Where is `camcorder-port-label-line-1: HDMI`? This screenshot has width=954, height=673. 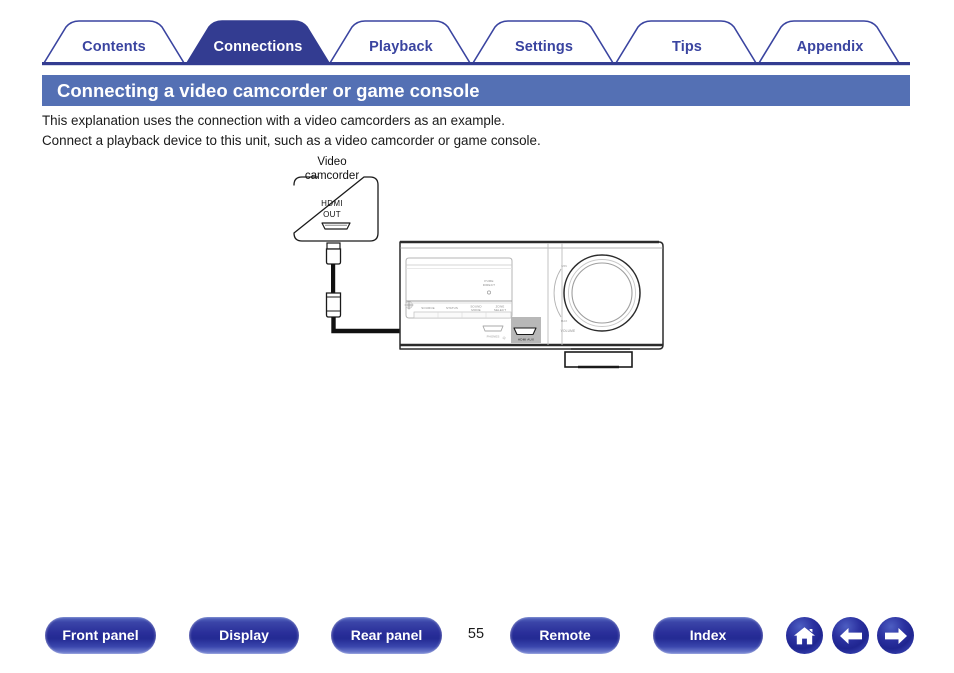 camcorder-port-label-line-1: HDMI is located at coordinates (332, 203).